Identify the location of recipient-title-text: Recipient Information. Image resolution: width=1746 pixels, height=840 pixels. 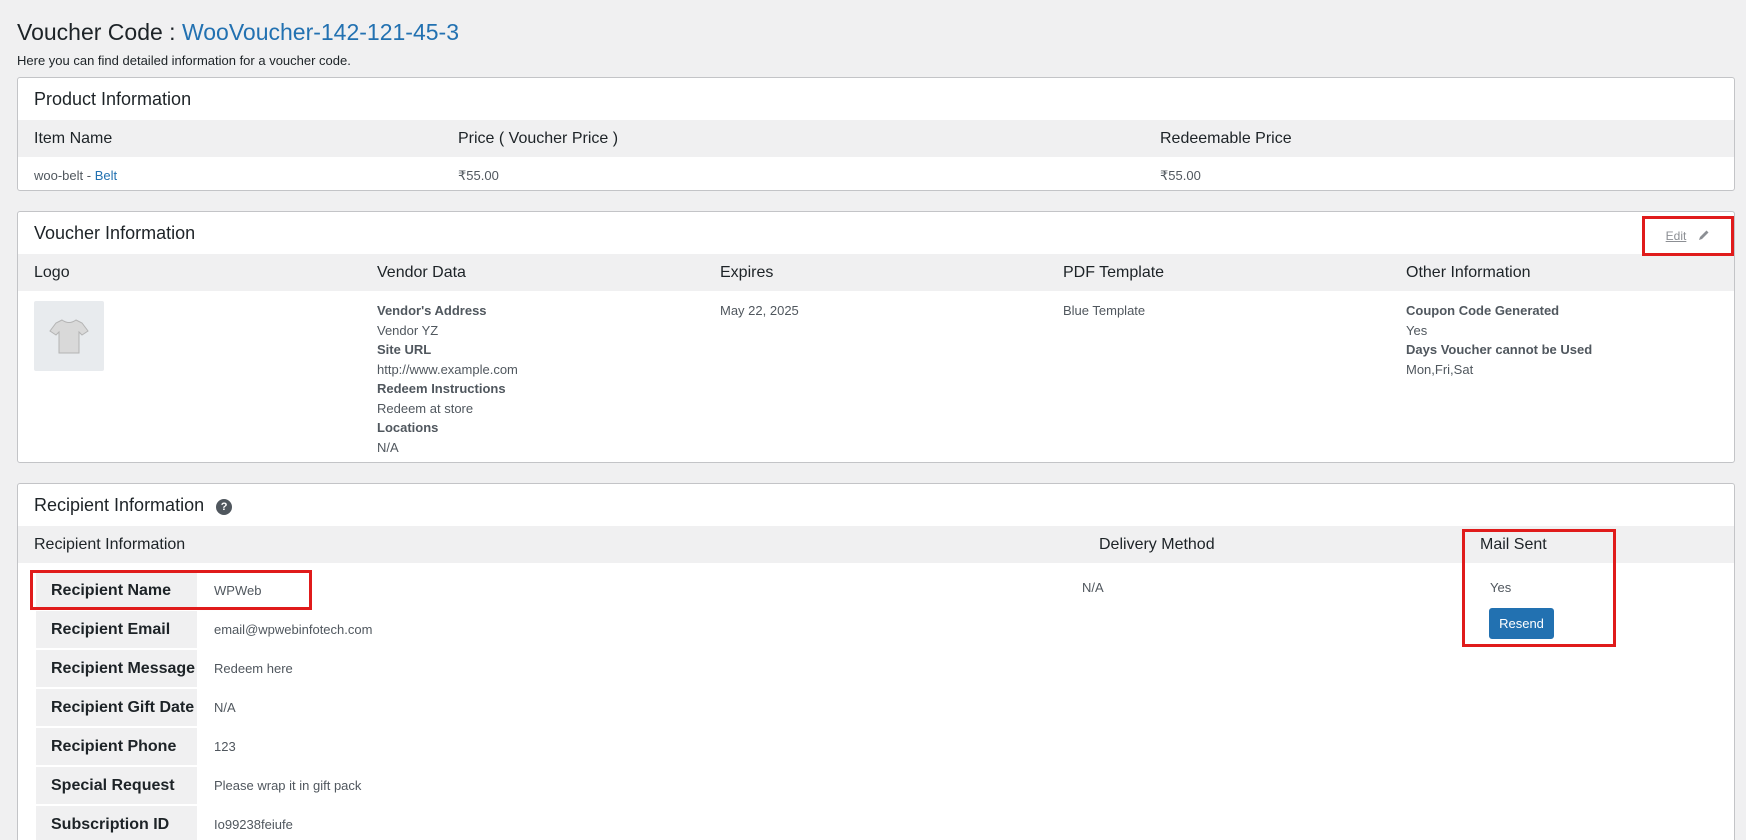
(119, 504).